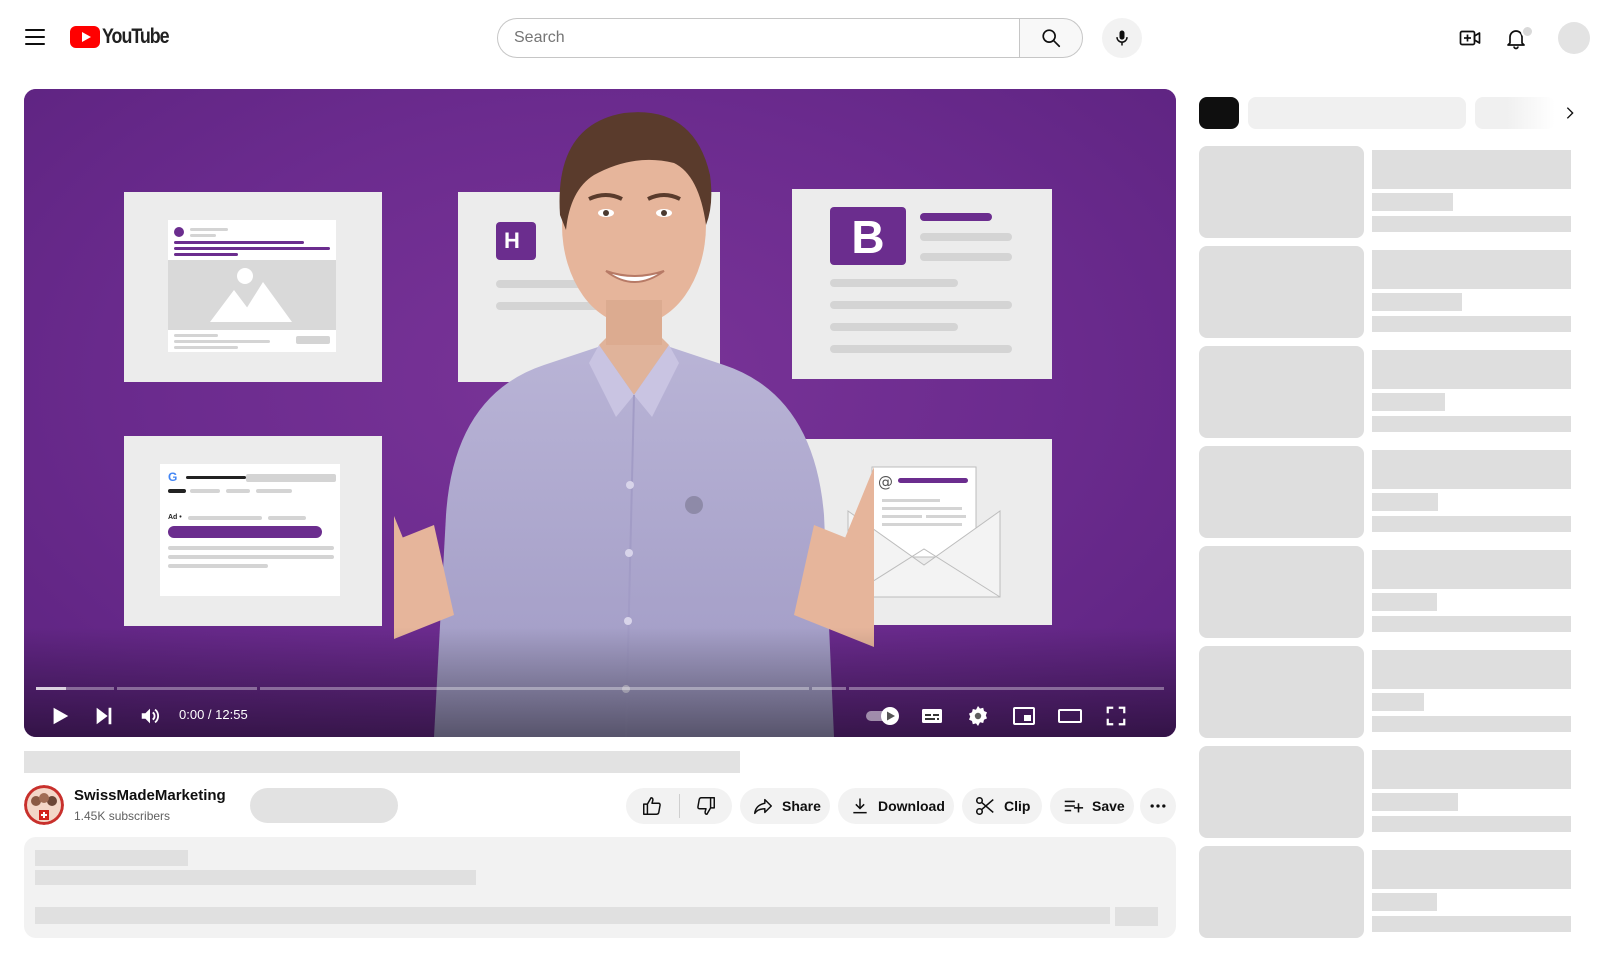 Image resolution: width=1600 pixels, height=956 pixels. Describe the element at coordinates (1527, 31) in the screenshot. I see `notification-badge` at that location.